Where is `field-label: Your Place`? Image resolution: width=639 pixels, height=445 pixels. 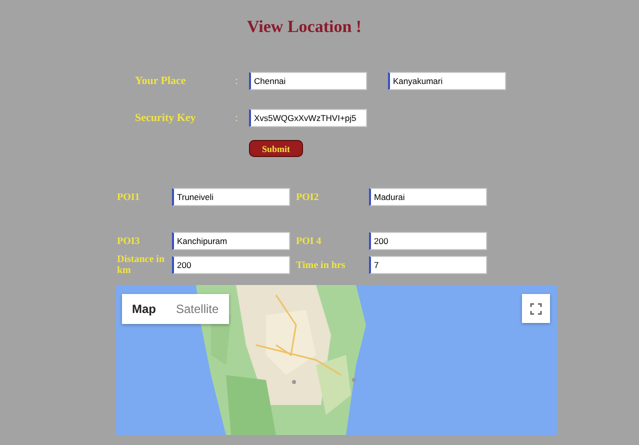
field-label: Your Place is located at coordinates (161, 81).